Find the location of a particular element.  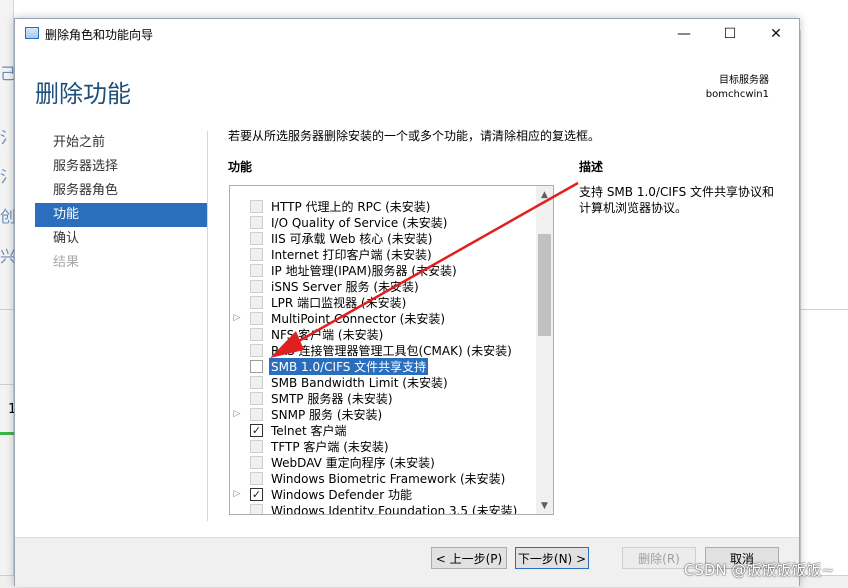

features-label: 功能 is located at coordinates (240, 167).